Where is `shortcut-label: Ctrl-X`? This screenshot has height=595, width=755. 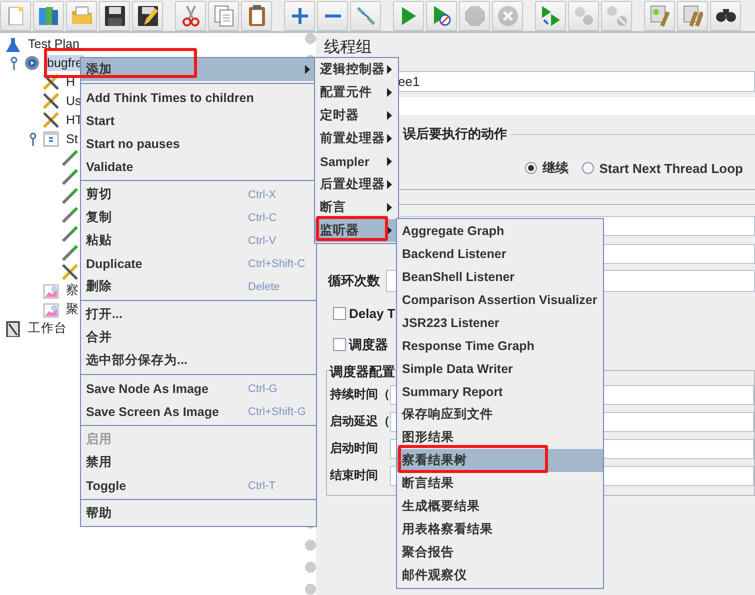 shortcut-label: Ctrl-X is located at coordinates (262, 194).